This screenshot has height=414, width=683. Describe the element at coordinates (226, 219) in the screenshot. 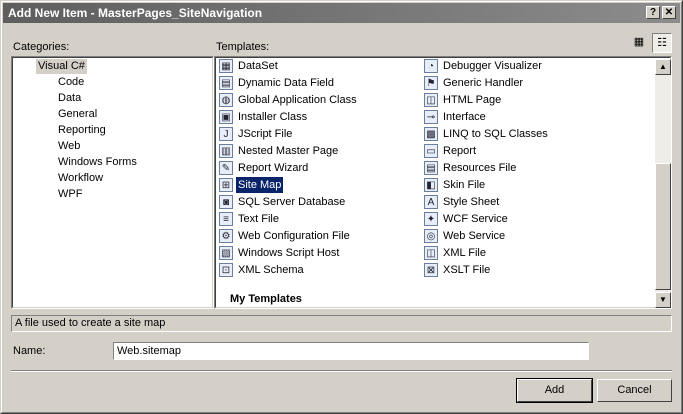

I see `text-file-icon: ≡` at that location.